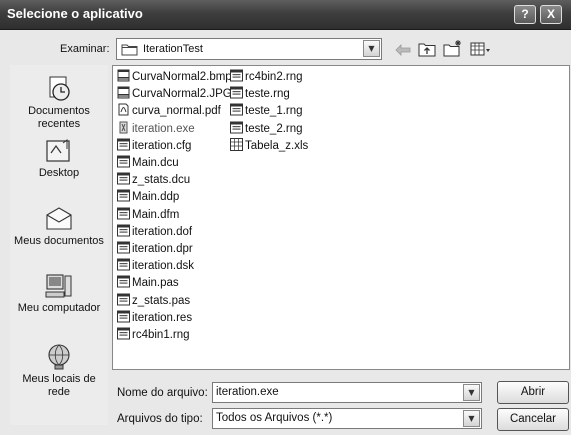 Image resolution: width=571 pixels, height=435 pixels. Describe the element at coordinates (403, 50) in the screenshot. I see `back-arrow-icon` at that location.